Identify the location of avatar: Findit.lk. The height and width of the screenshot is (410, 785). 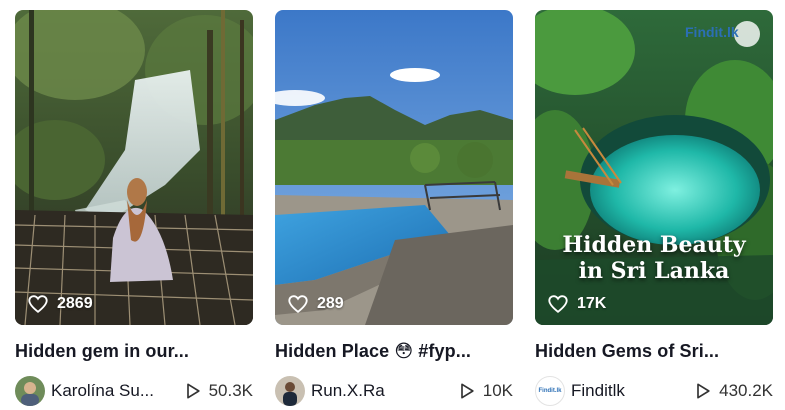
(550, 391).